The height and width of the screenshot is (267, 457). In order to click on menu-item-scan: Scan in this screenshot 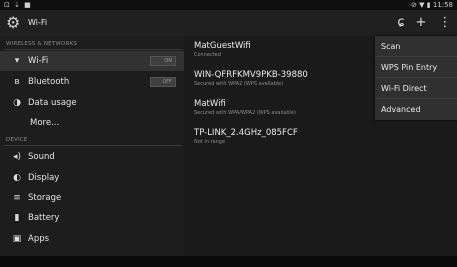, I will do `click(416, 46)`.